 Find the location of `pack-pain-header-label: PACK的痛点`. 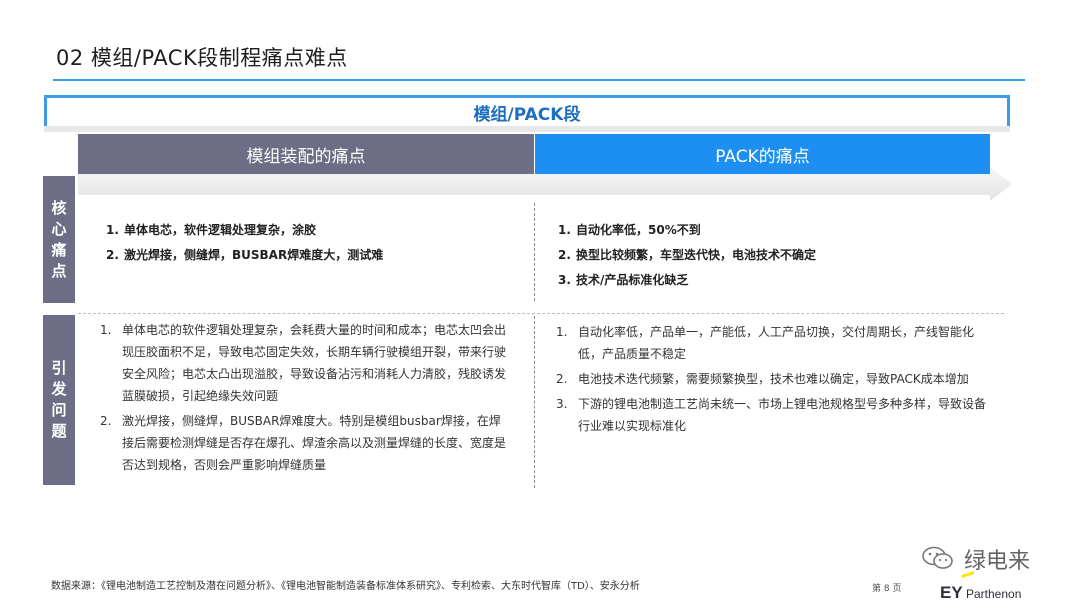

pack-pain-header-label: PACK的痛点 is located at coordinates (762, 156).